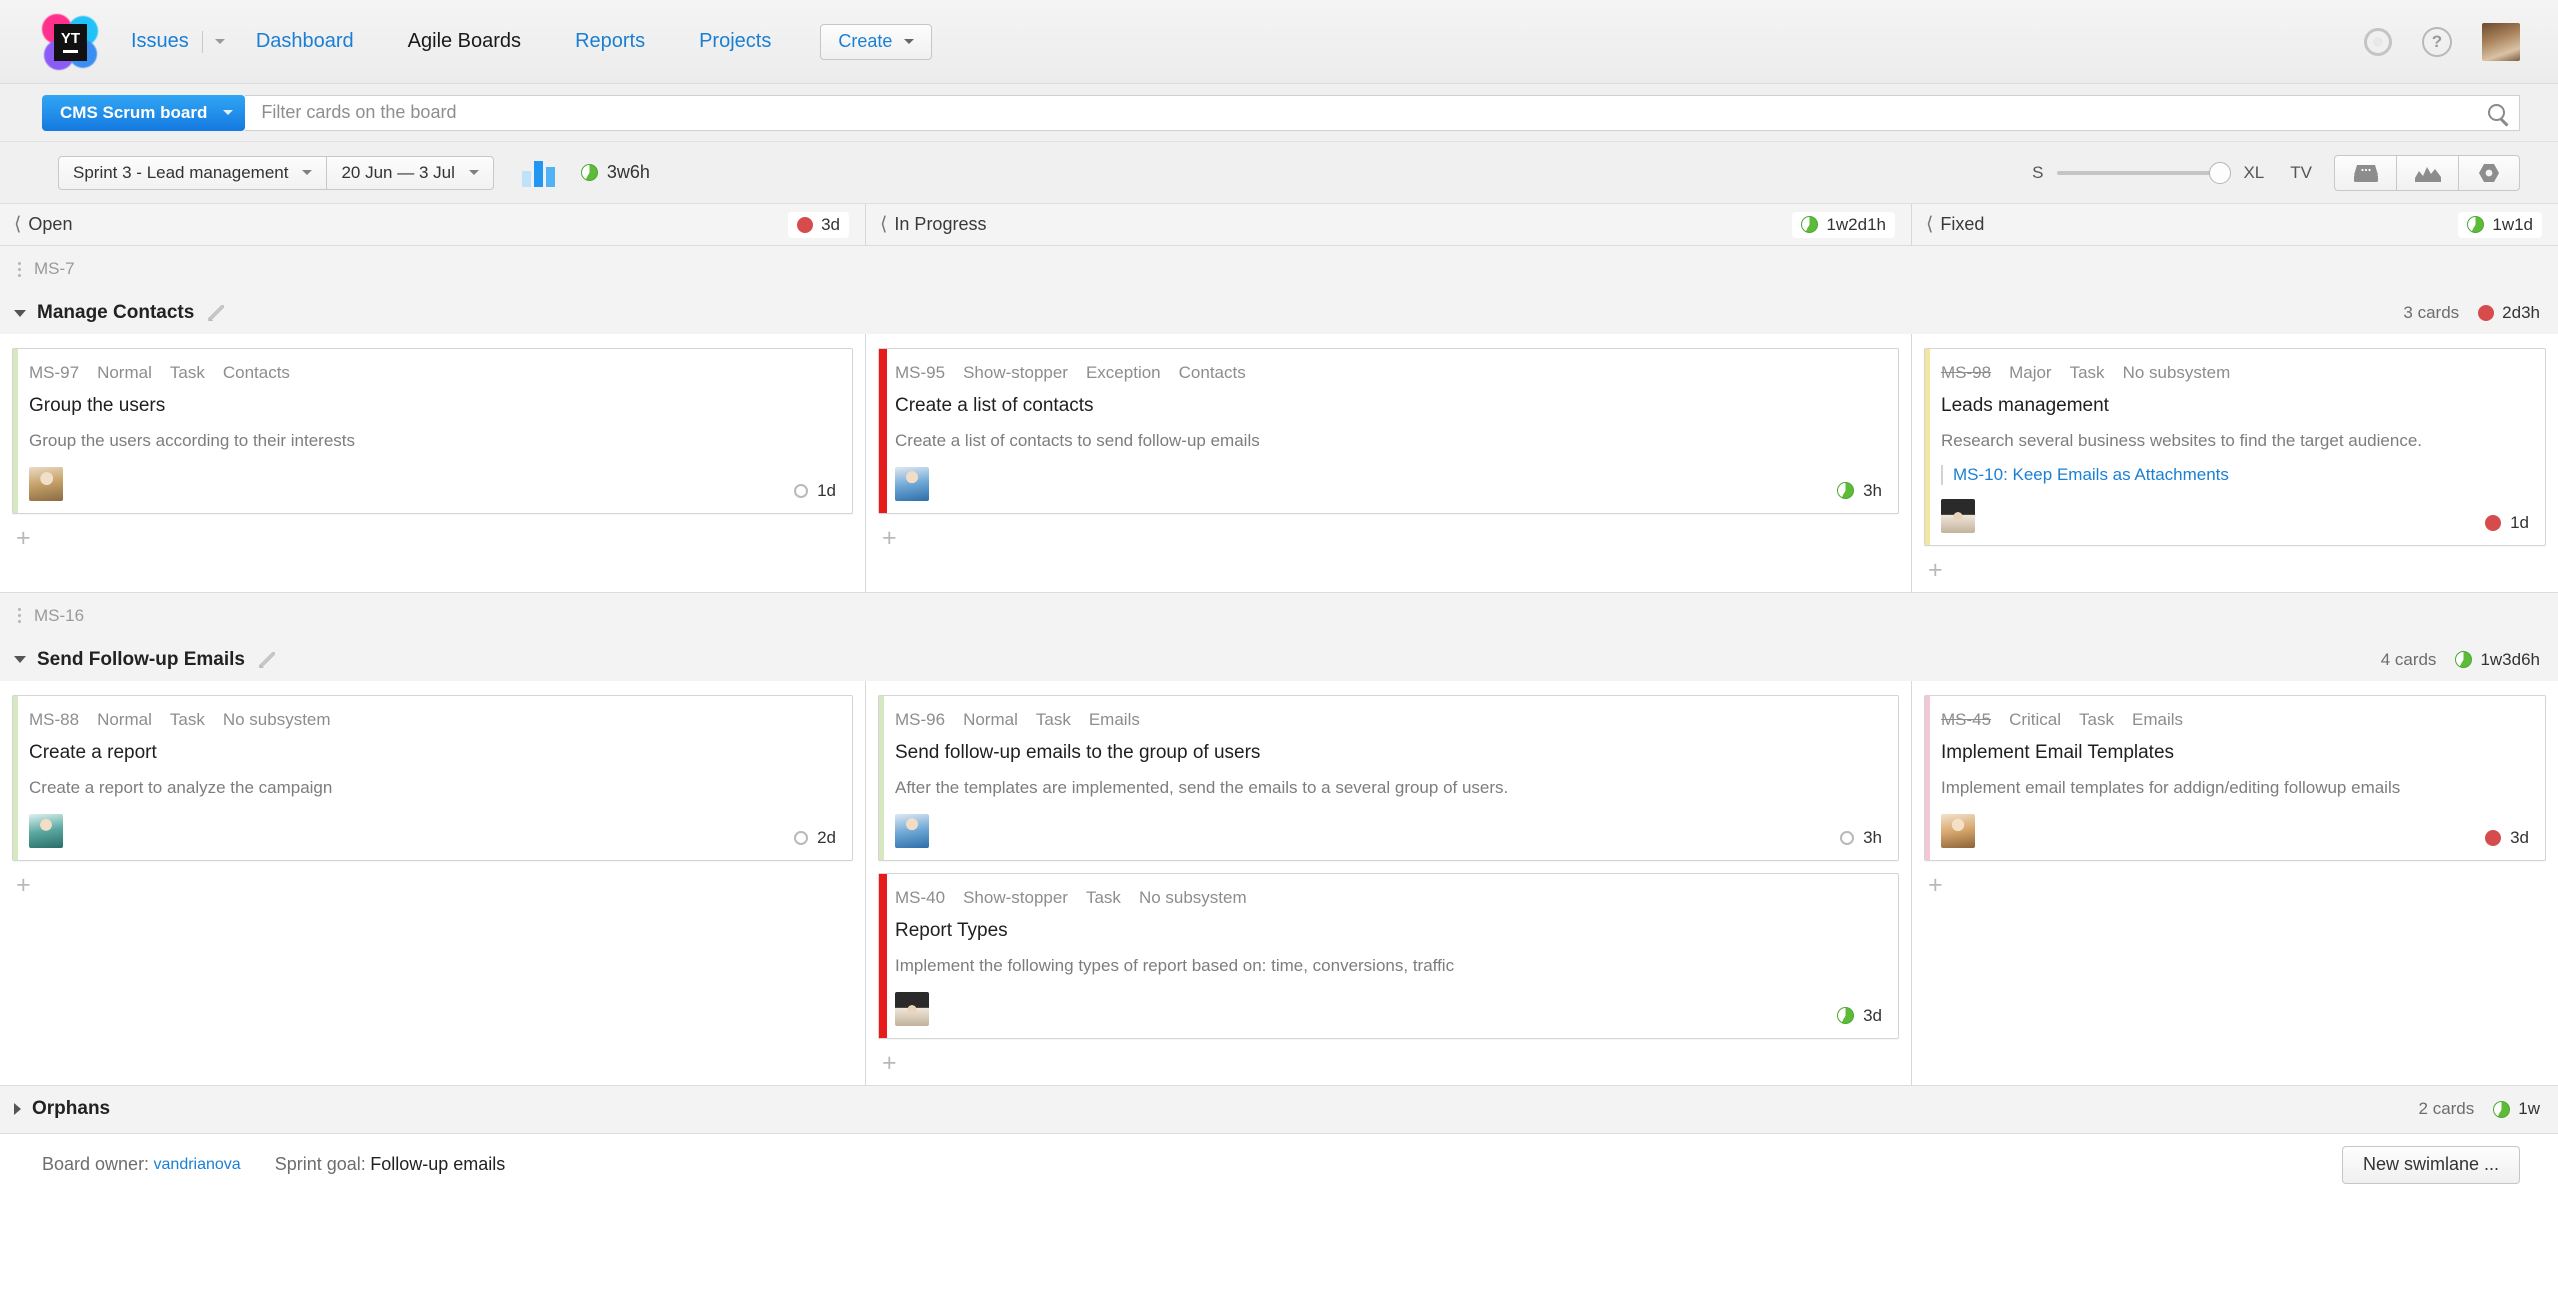 This screenshot has height=1312, width=2558. Describe the element at coordinates (96, 1164) in the screenshot. I see `board-owner-label: Board owner:` at that location.